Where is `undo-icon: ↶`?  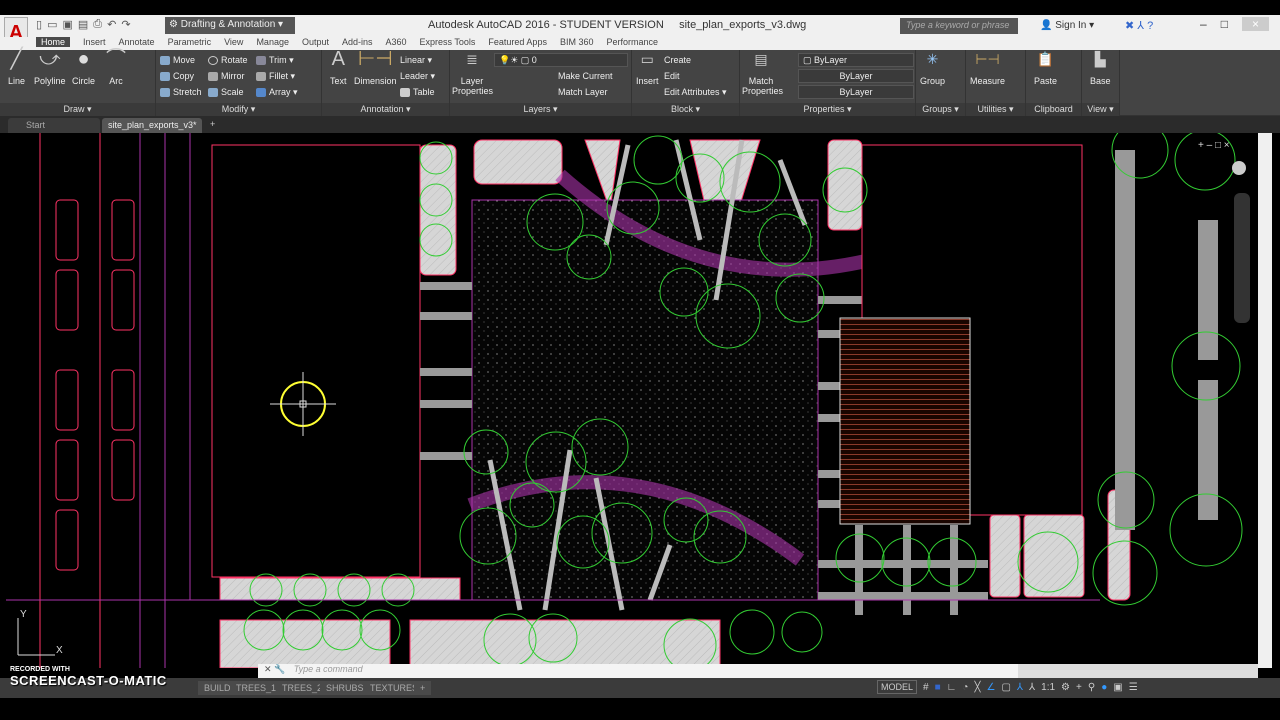
undo-icon: ↶ is located at coordinates (111, 24).